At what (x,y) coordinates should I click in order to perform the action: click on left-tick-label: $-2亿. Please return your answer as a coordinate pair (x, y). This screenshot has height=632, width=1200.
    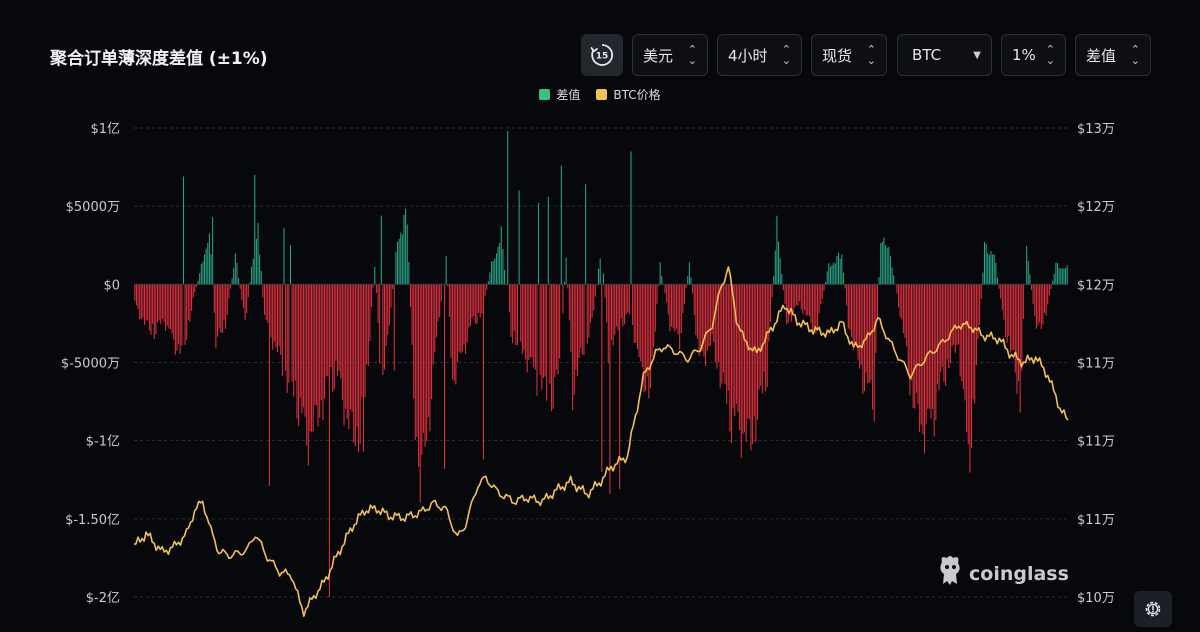
    Looking at the image, I should click on (103, 598).